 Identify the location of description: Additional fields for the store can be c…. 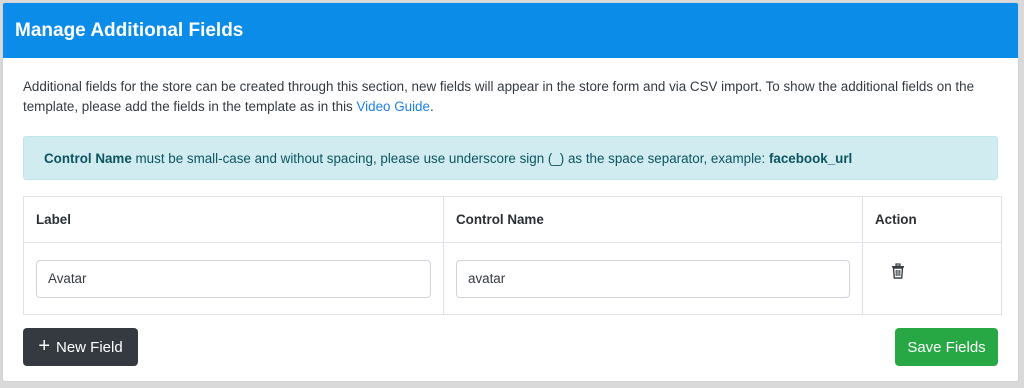
(510, 97).